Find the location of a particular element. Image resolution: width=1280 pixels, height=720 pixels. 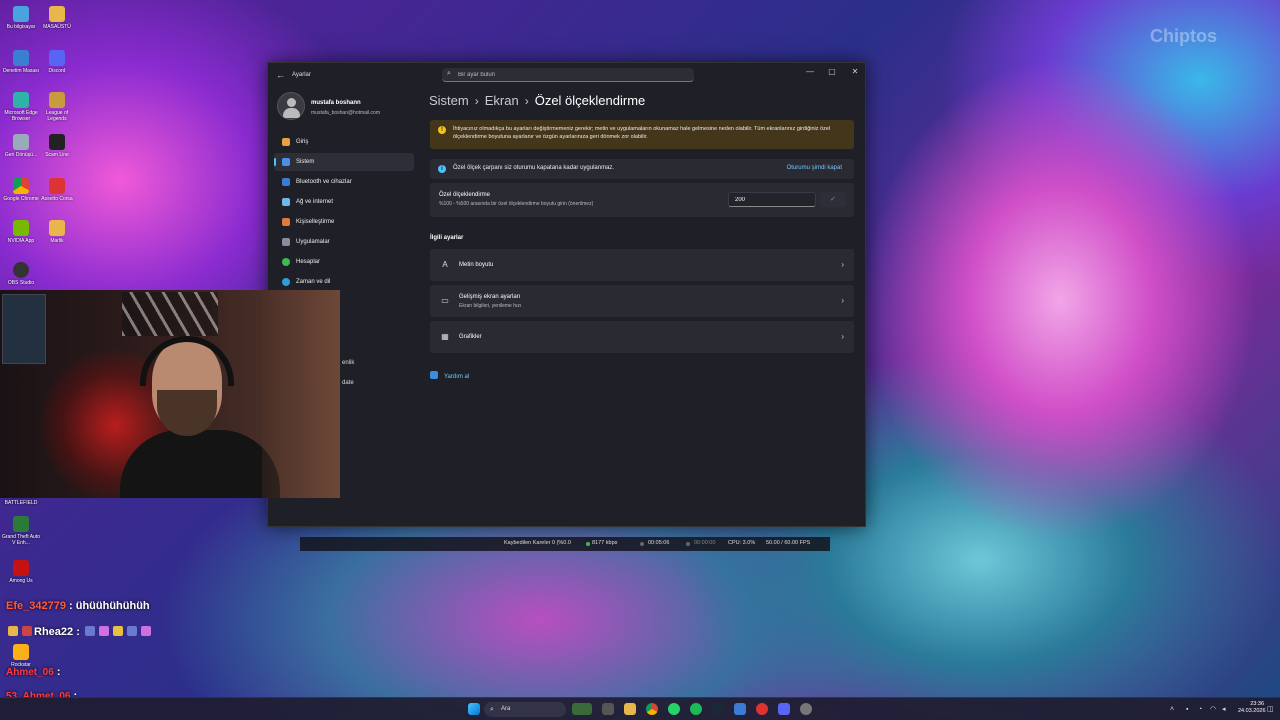

chat-message: Ahmet_06 : is located at coordinates (33, 672).